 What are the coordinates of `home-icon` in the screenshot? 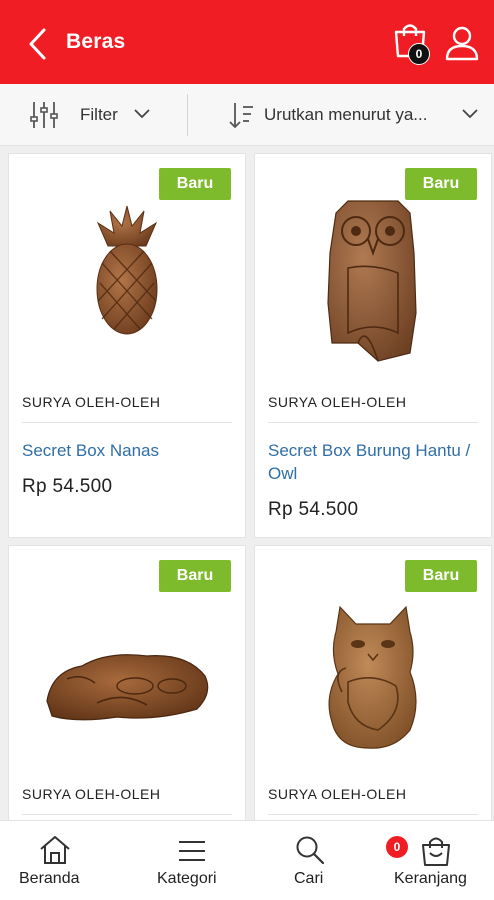 It's located at (55, 850).